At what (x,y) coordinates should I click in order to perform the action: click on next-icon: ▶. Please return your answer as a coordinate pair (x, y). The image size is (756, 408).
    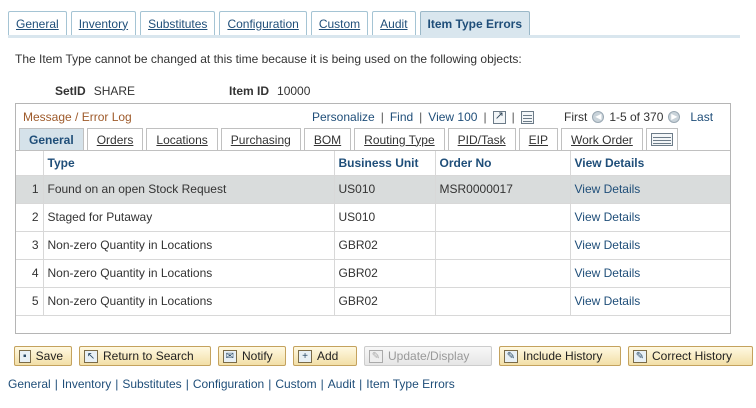
    Looking at the image, I should click on (674, 117).